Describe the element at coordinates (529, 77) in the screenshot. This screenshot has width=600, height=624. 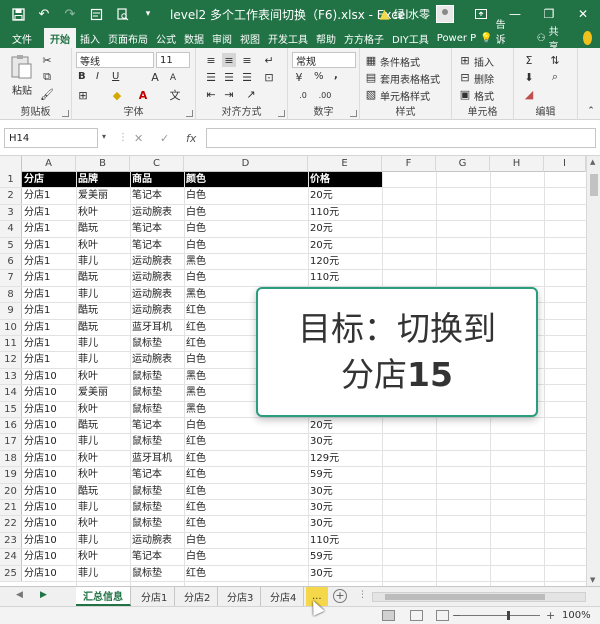
I see `fill-icon: ⬇` at that location.